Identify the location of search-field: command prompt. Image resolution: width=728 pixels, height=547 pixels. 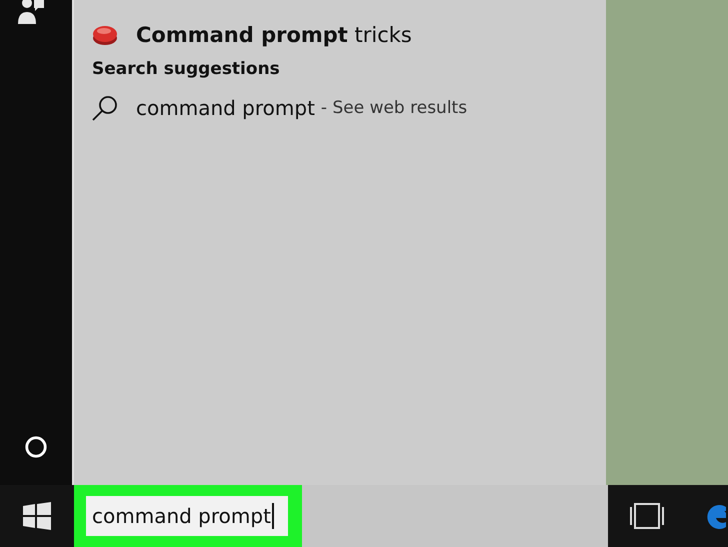
(187, 516).